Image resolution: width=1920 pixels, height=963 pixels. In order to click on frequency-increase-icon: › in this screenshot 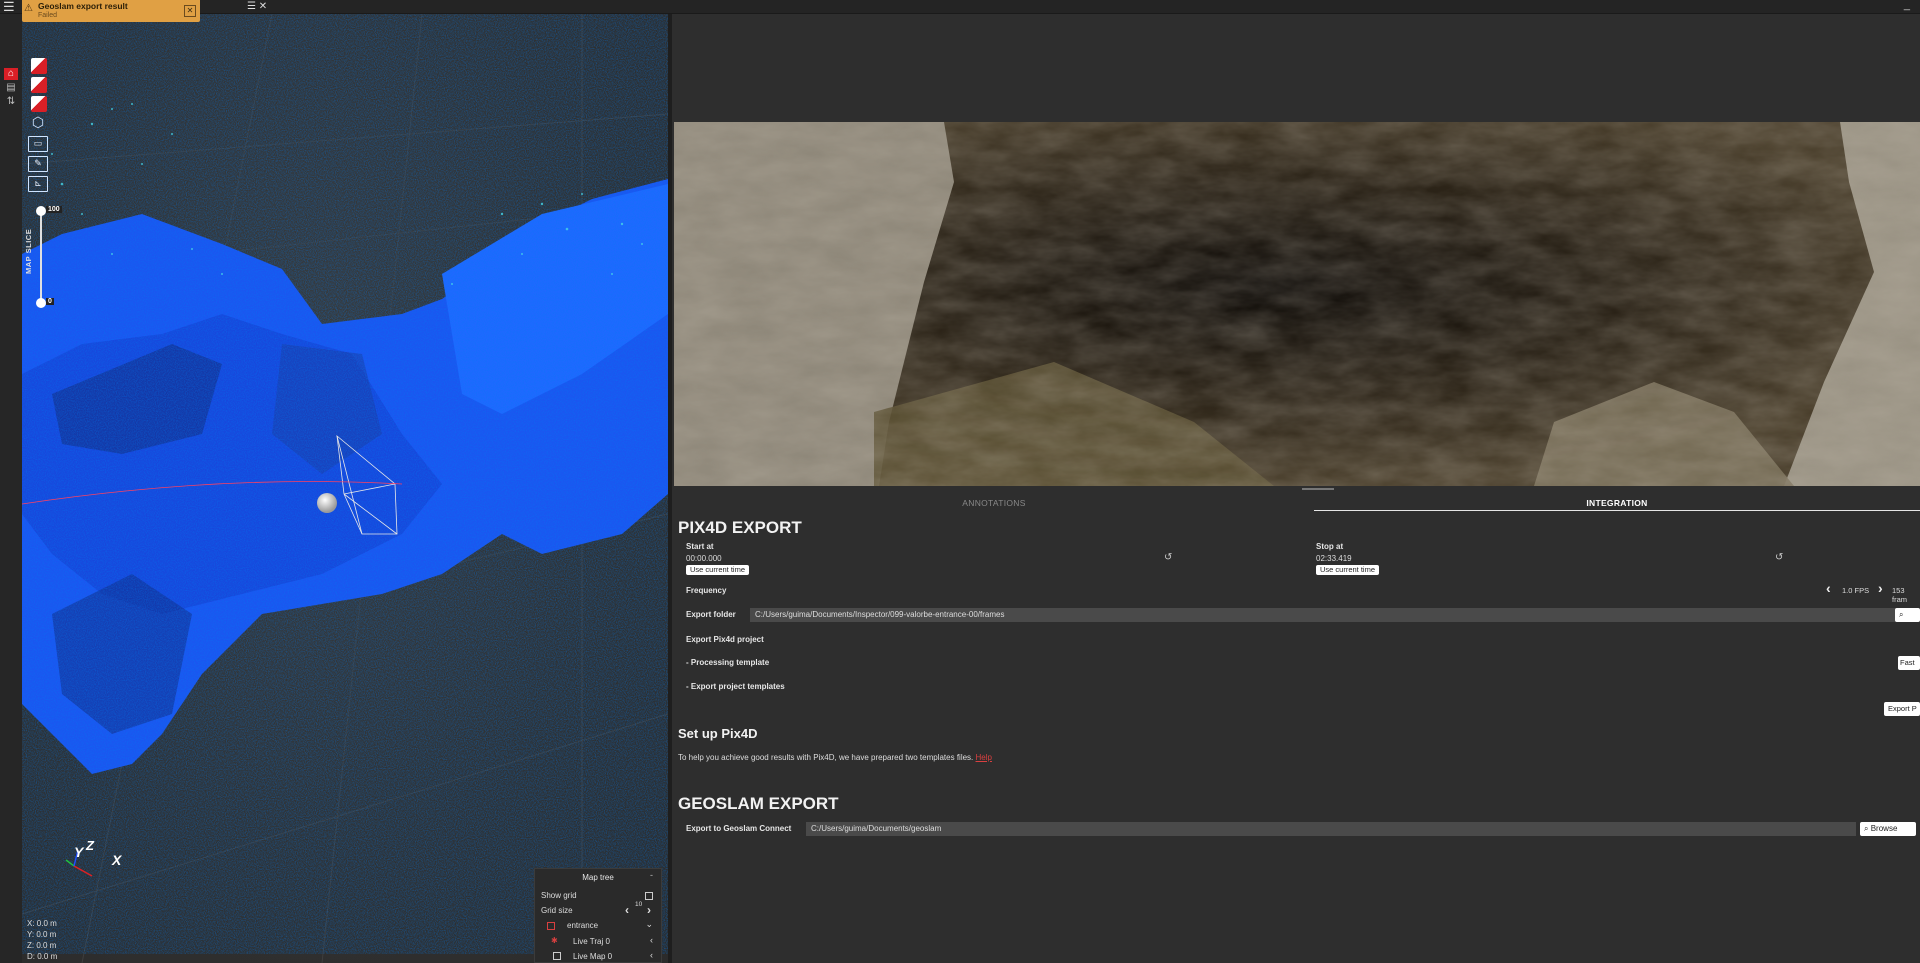, I will do `click(1880, 588)`.